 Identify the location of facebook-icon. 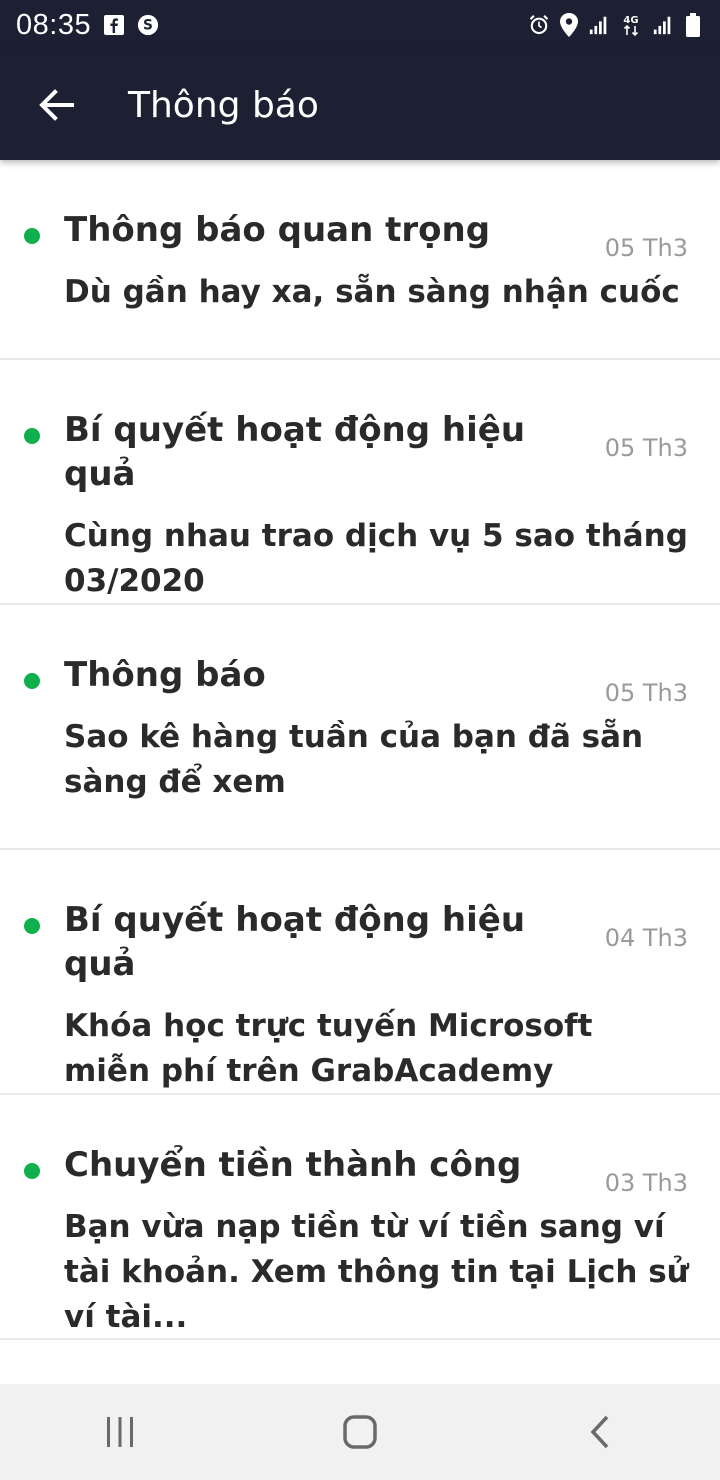
(114, 25).